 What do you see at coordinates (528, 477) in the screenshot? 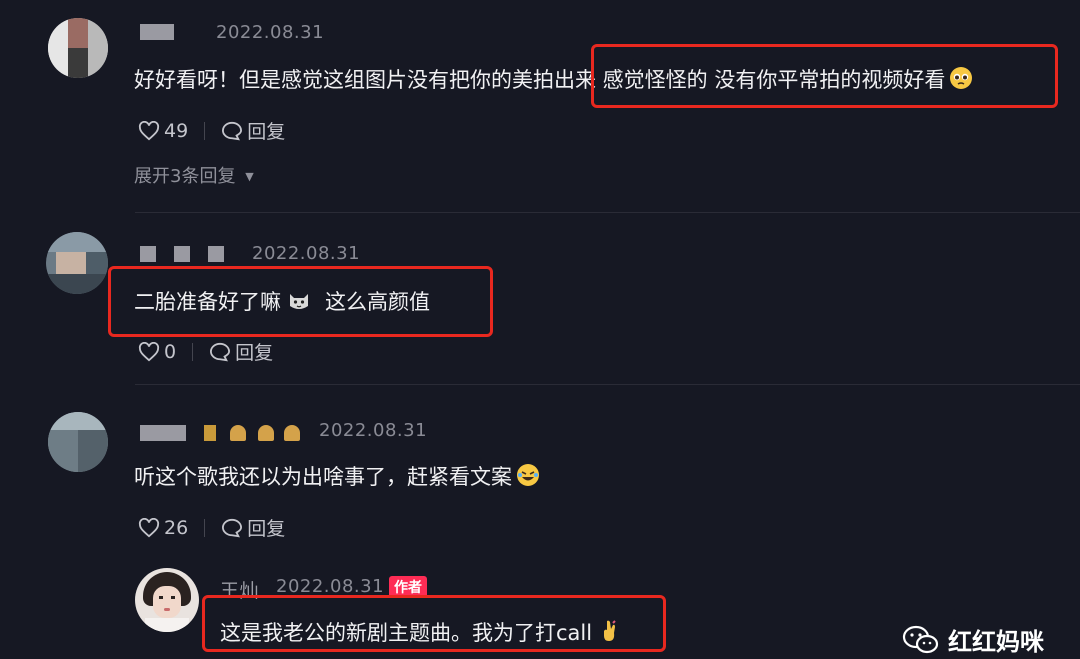
I see `rofl-emoji` at bounding box center [528, 477].